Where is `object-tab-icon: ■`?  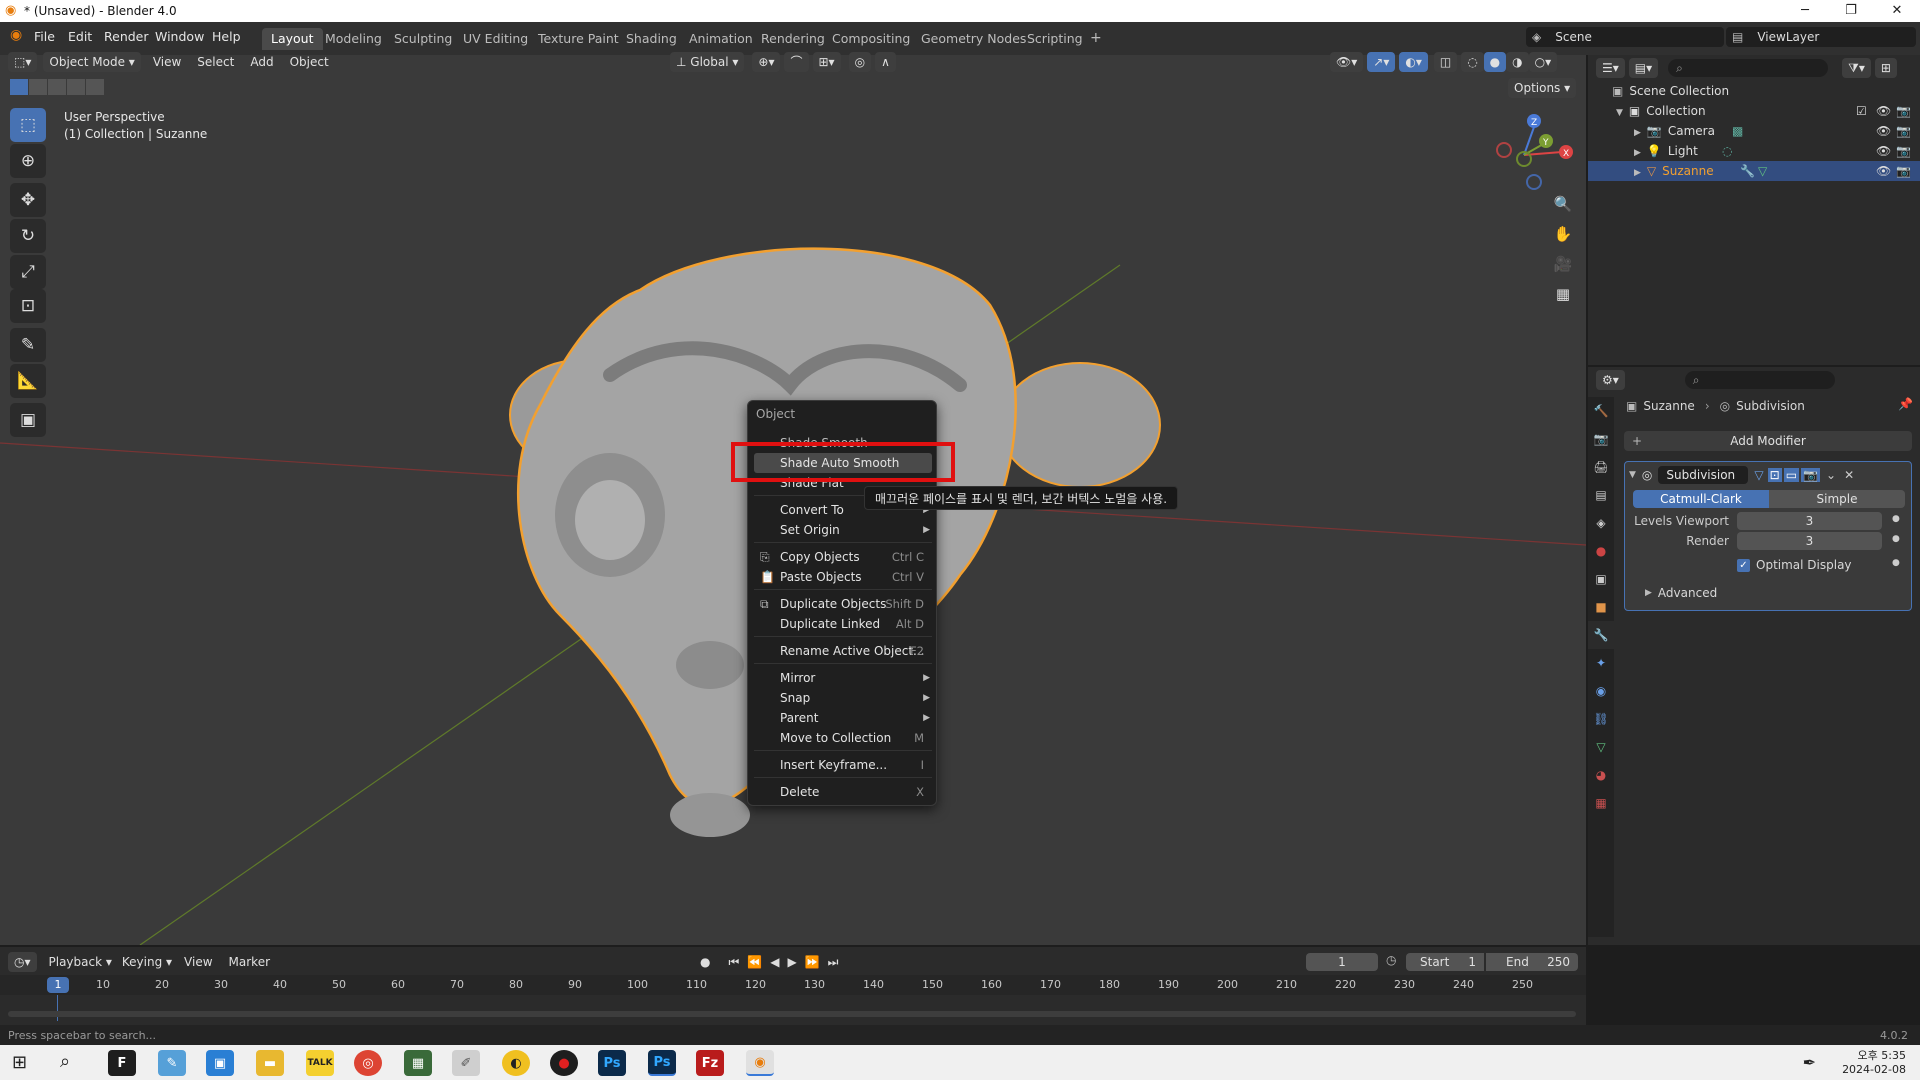
object-tab-icon: ■ is located at coordinates (1601, 607).